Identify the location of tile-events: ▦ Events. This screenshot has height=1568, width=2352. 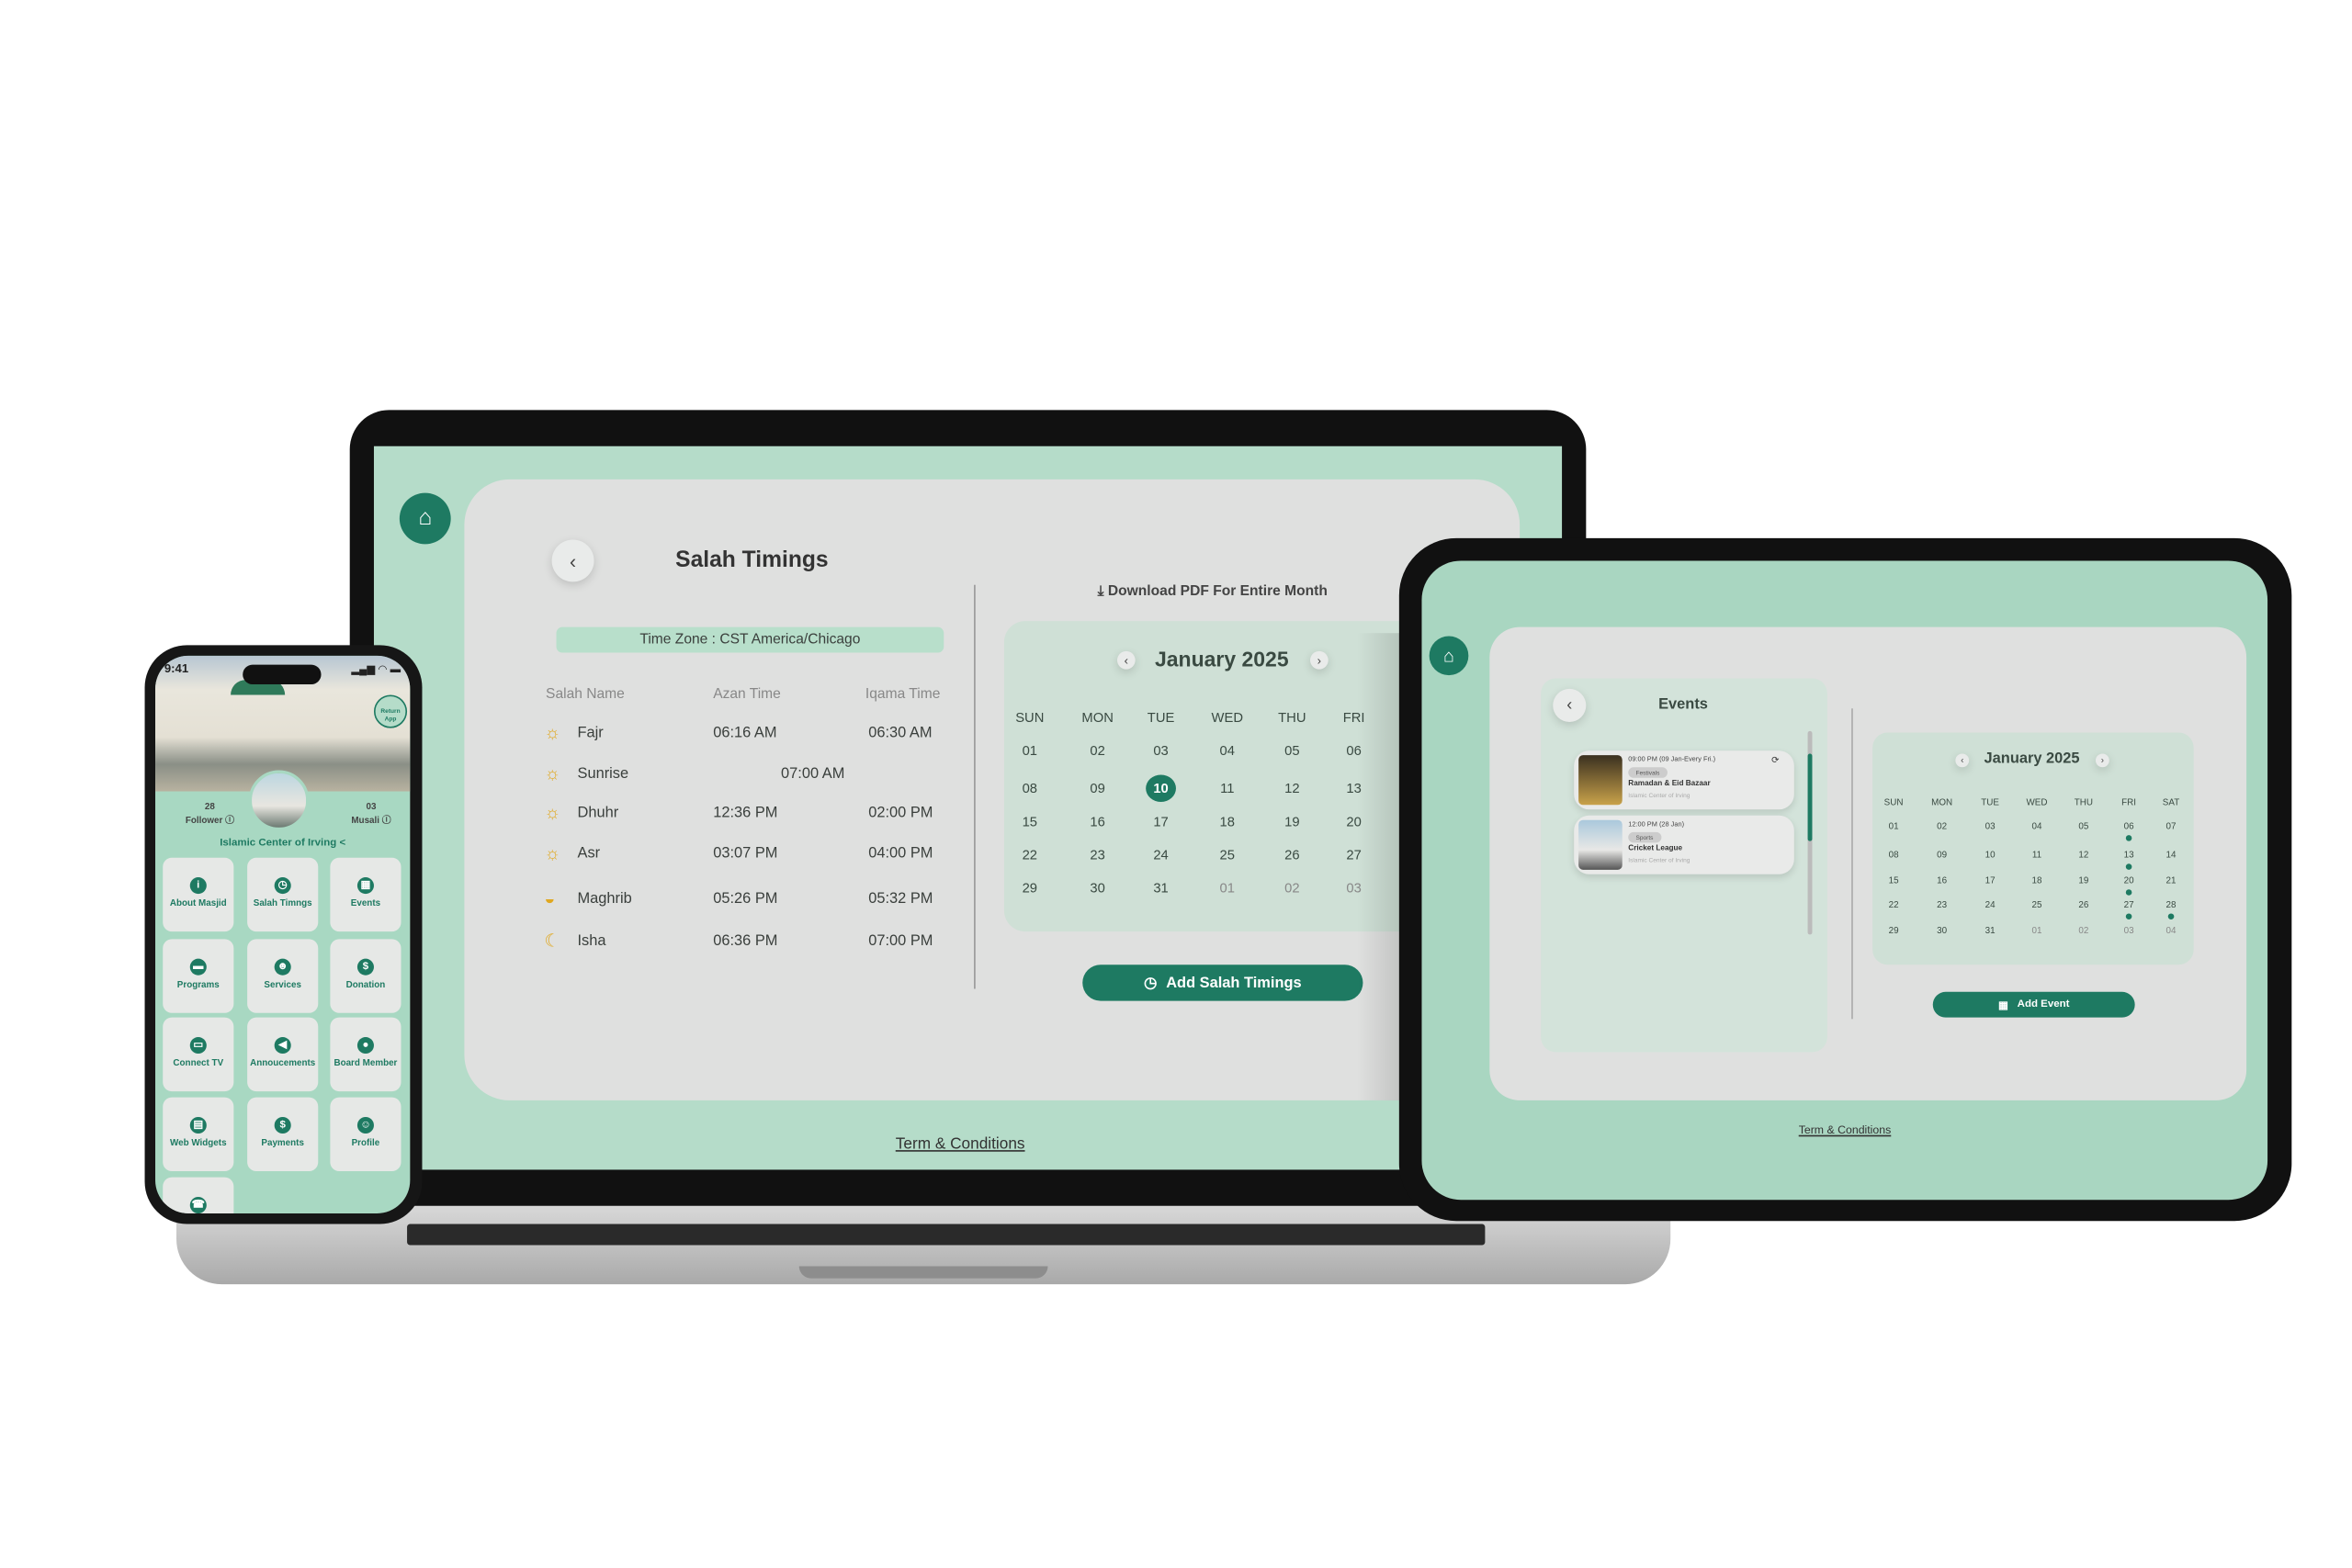
(365, 895).